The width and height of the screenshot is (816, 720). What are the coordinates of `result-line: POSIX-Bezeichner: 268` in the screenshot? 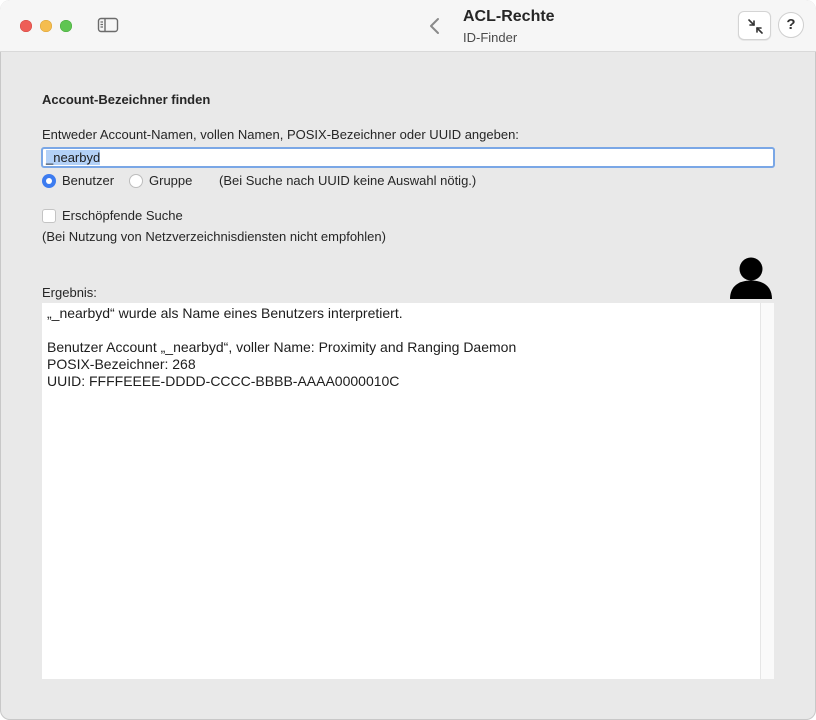 It's located at (121, 364).